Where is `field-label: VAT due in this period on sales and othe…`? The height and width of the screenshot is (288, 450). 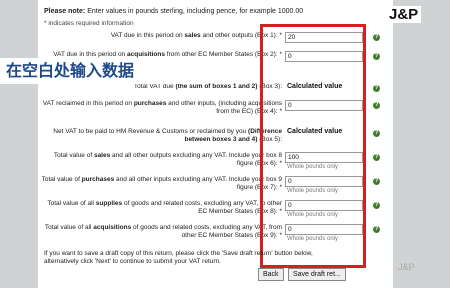
field-label: VAT due in this period on sales and othe… is located at coordinates (196, 35).